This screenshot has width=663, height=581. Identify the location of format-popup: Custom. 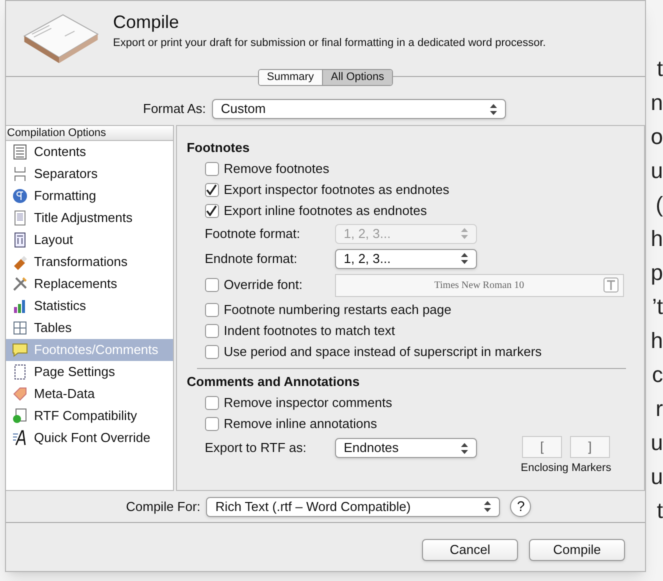
(359, 109).